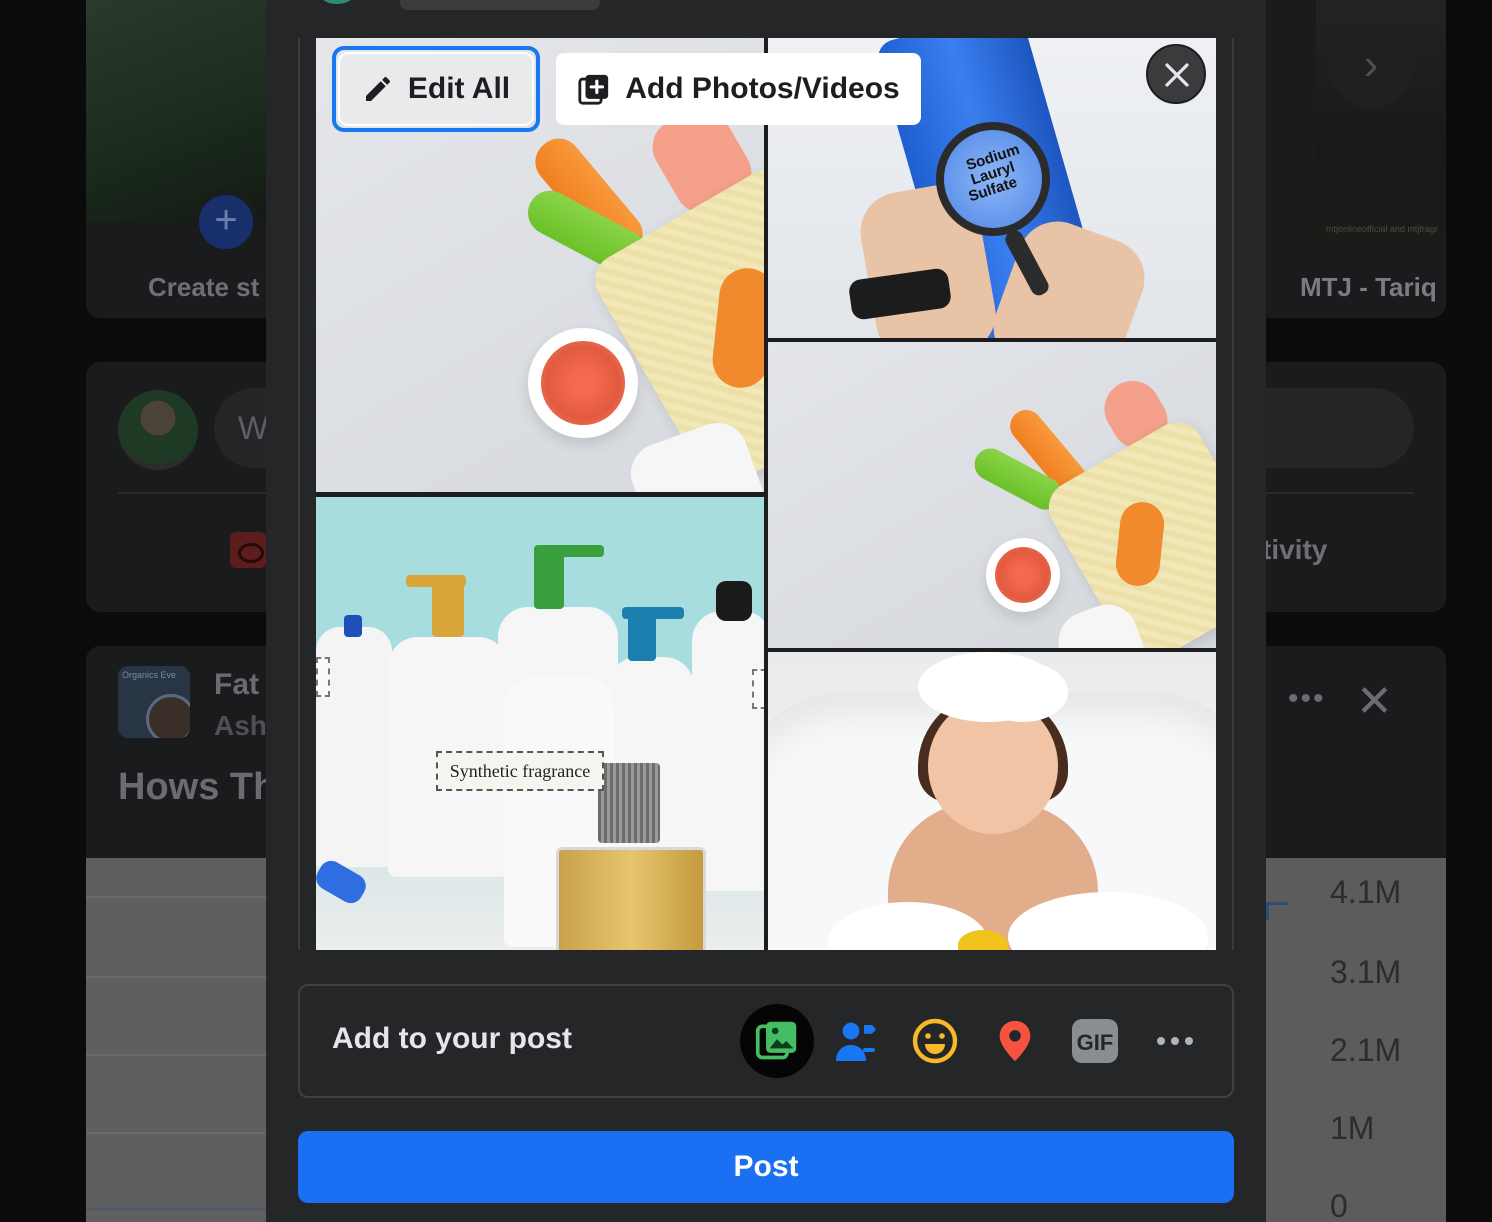  Describe the element at coordinates (149, 675) in the screenshot. I see `page-logo-text: Organics Eve` at that location.